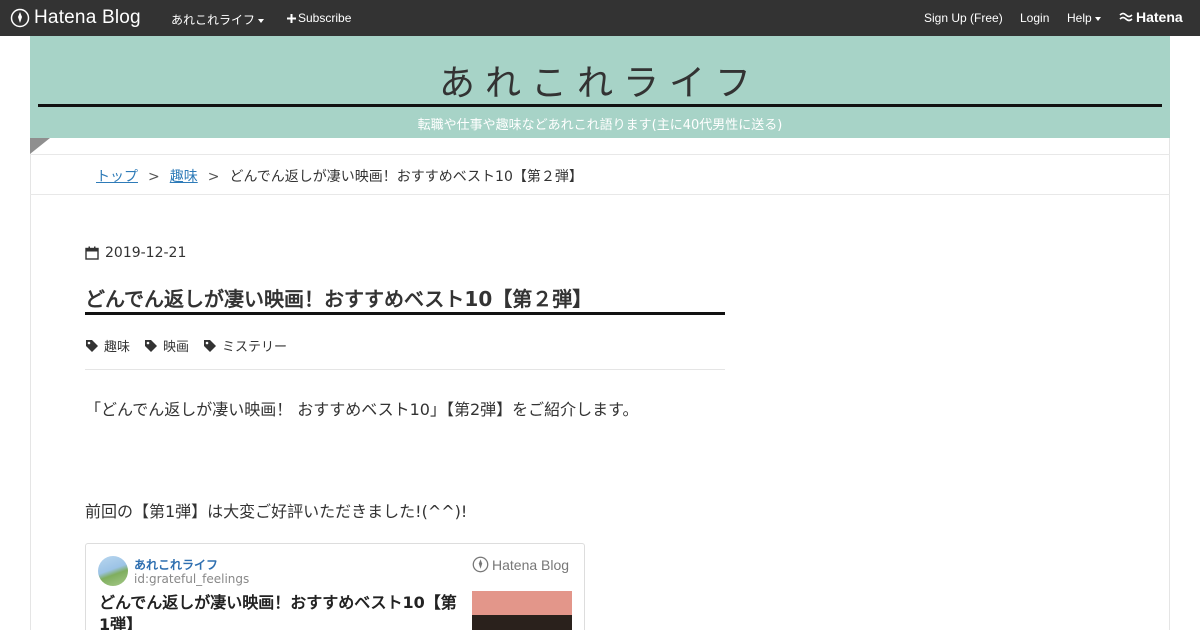  What do you see at coordinates (600, 125) in the screenshot?
I see `blog-description: 転職や仕事や趣味などあれこれ語ります(主に40代男性に送る)` at bounding box center [600, 125].